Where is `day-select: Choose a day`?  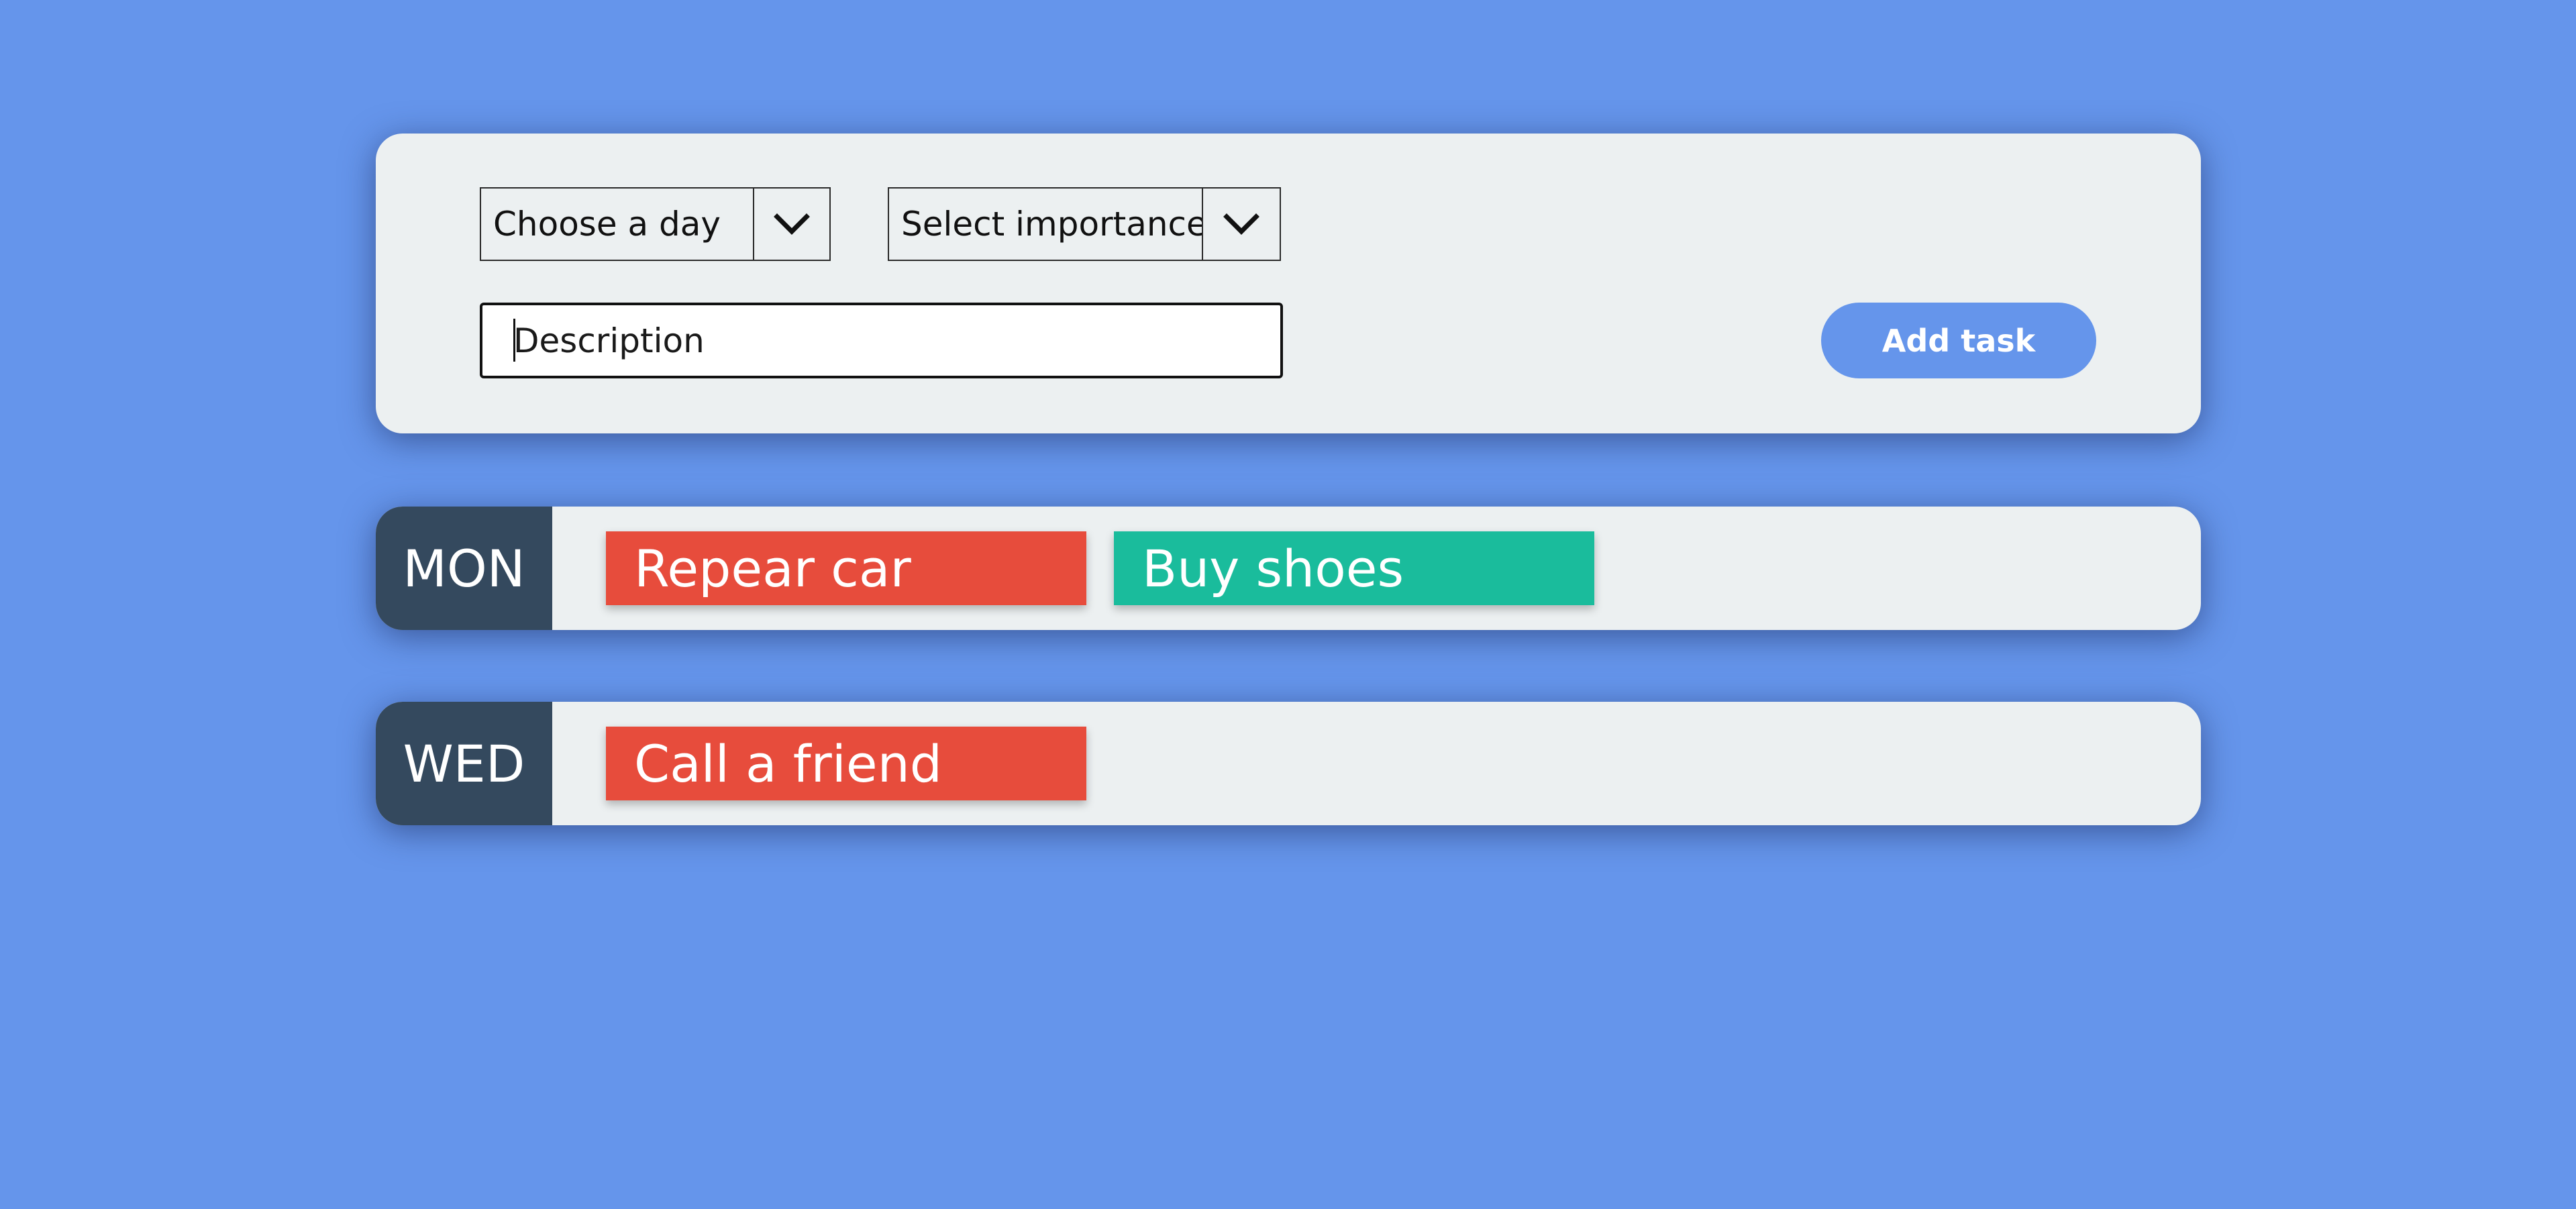
day-select: Choose a day is located at coordinates (655, 224).